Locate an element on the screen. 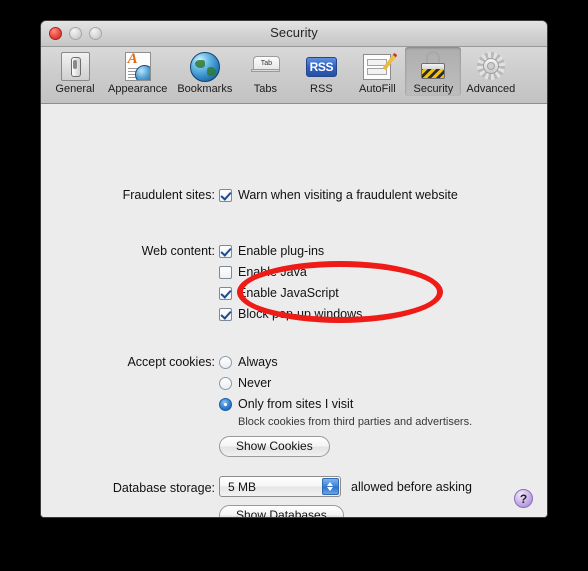 This screenshot has height=571, width=588. checkbox-enable-java: Enable Java is located at coordinates (263, 272).